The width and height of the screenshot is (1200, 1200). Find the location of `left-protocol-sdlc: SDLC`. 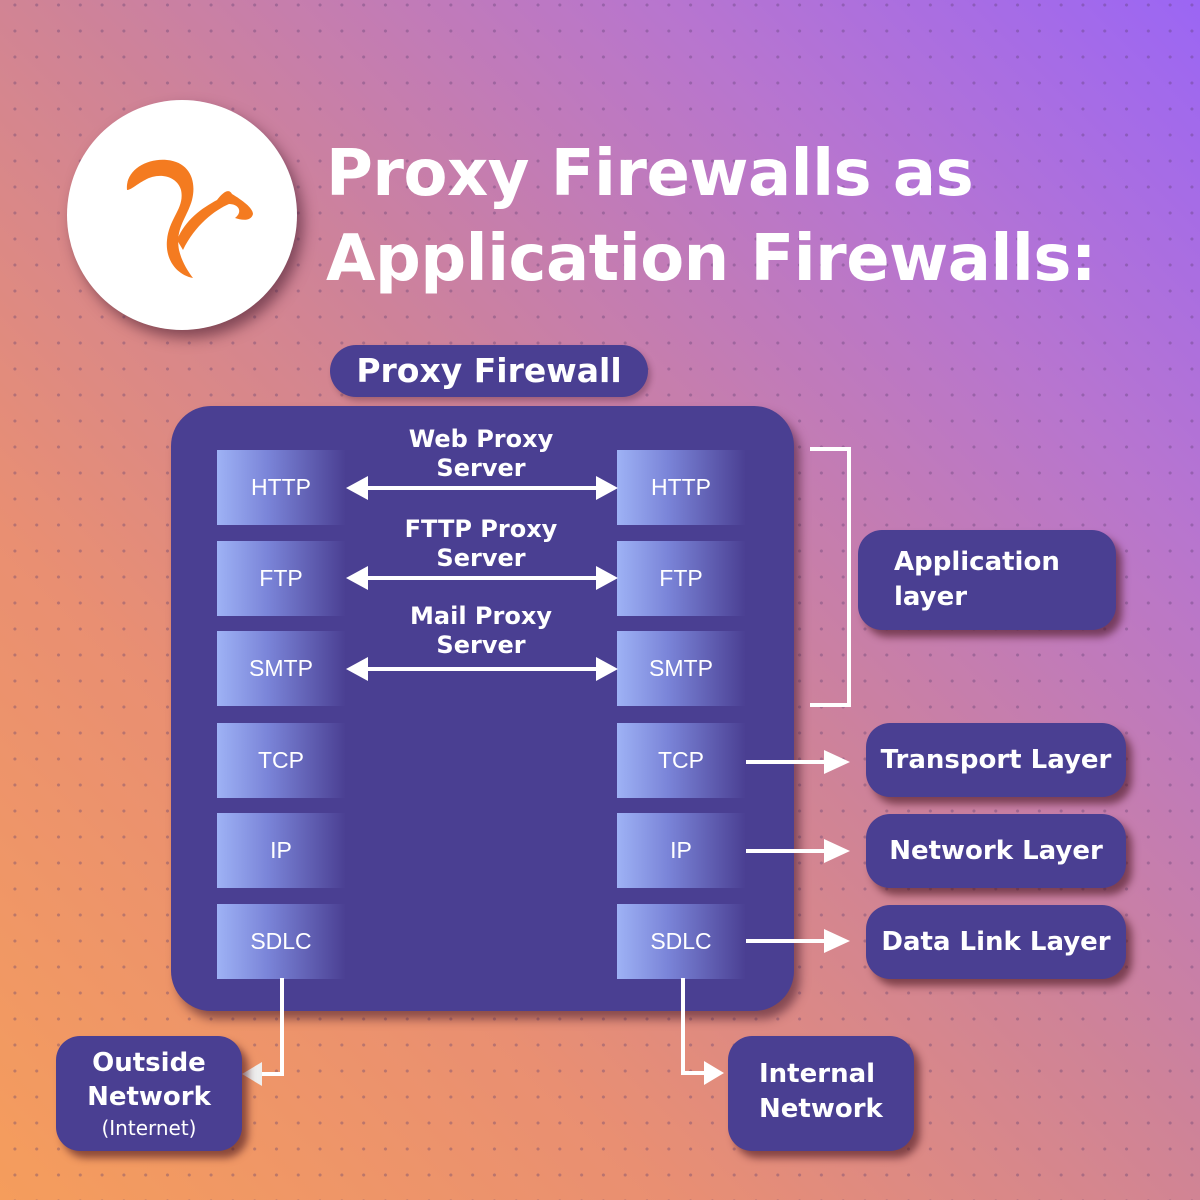

left-protocol-sdlc: SDLC is located at coordinates (281, 941).